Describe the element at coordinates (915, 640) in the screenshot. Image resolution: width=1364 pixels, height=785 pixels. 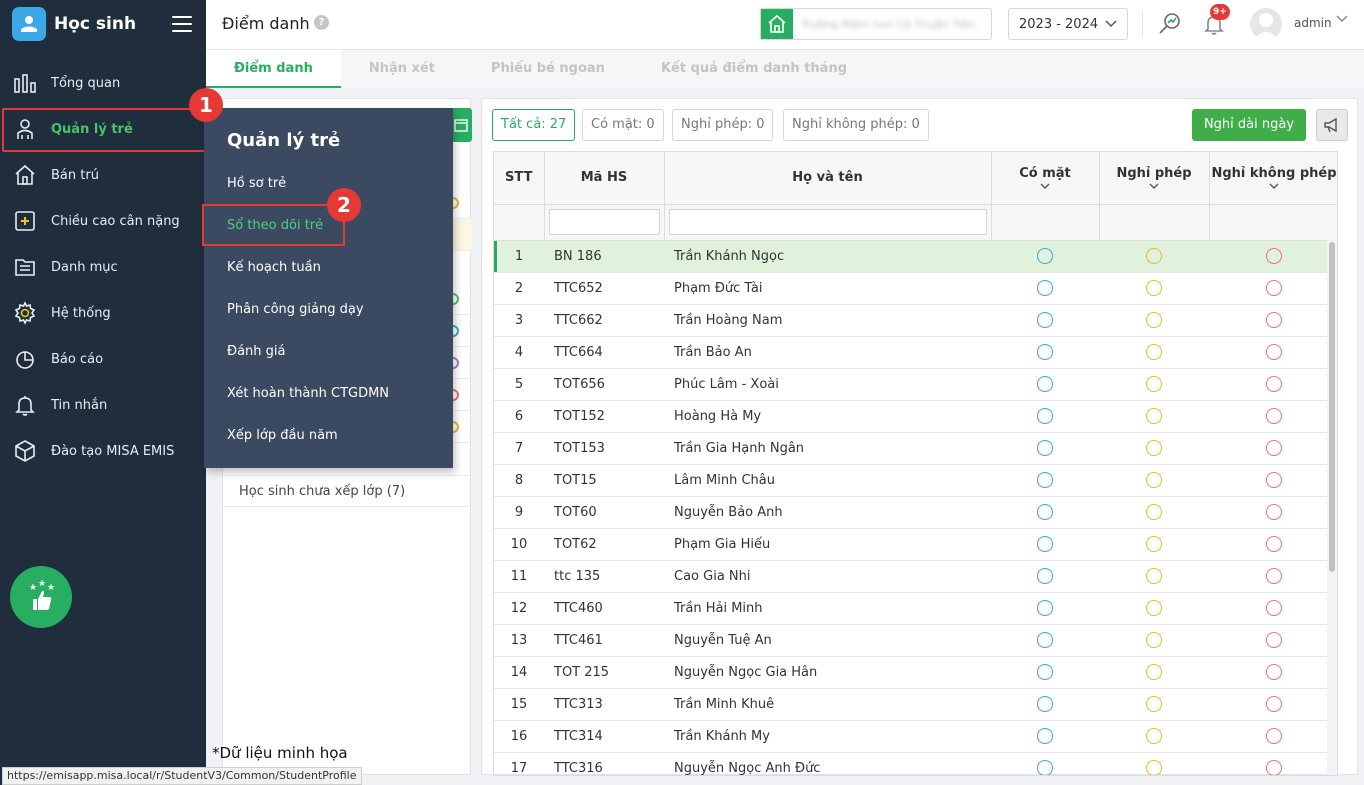
I see `table-row: 13 TTC461 Nguyễn Tuệ An` at that location.